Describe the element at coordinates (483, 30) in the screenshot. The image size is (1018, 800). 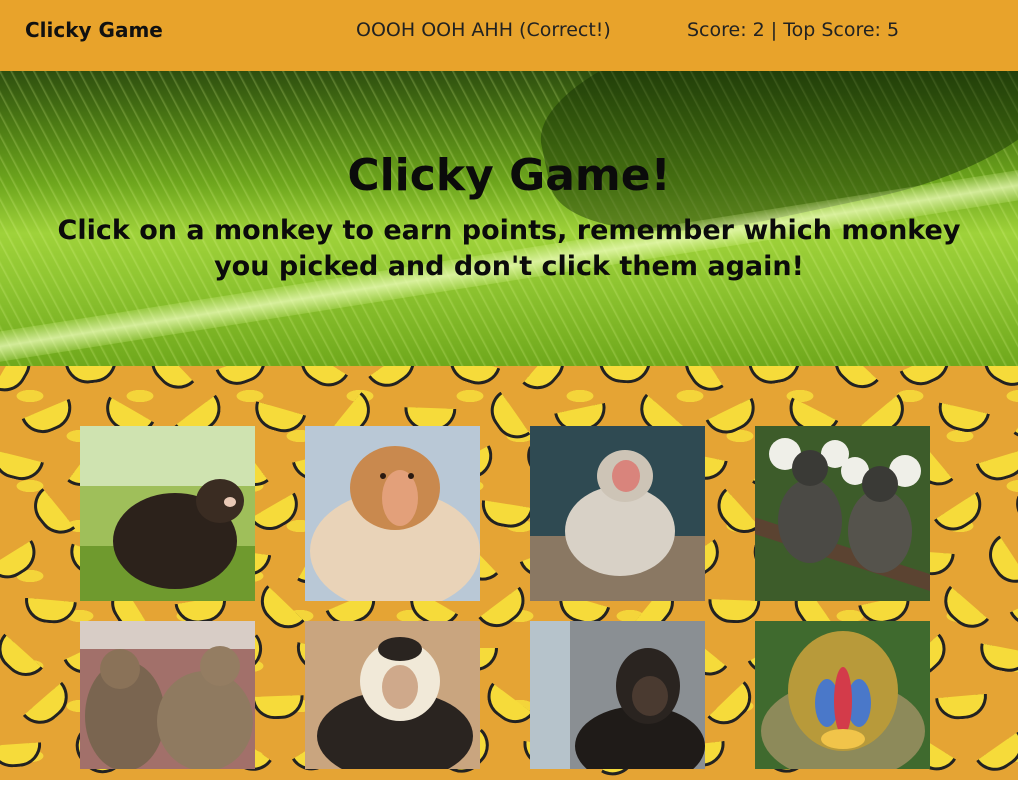
I see `guess-status: OOOH OOH AHH (Correct!)` at that location.